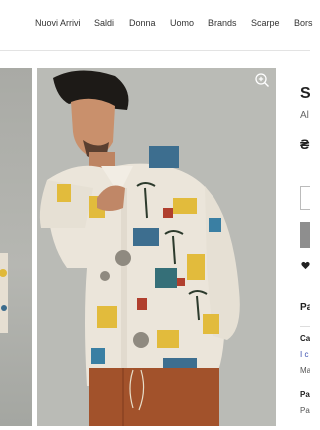 The width and height of the screenshot is (320, 430). What do you see at coordinates (305, 326) in the screenshot?
I see `section-divider` at bounding box center [305, 326].